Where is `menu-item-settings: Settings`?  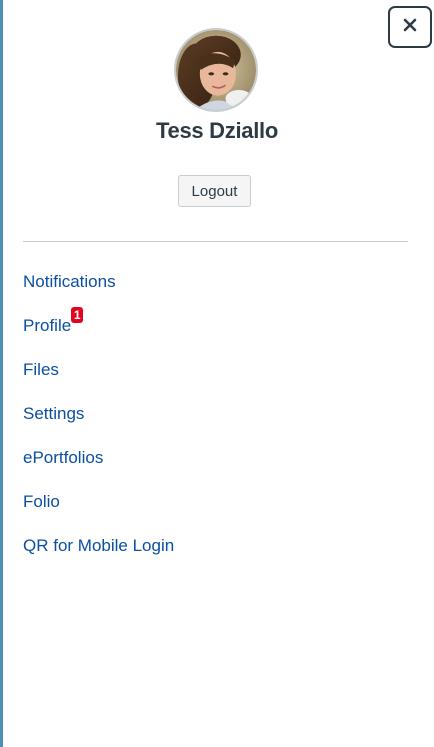 menu-item-settings: Settings is located at coordinates (98, 423).